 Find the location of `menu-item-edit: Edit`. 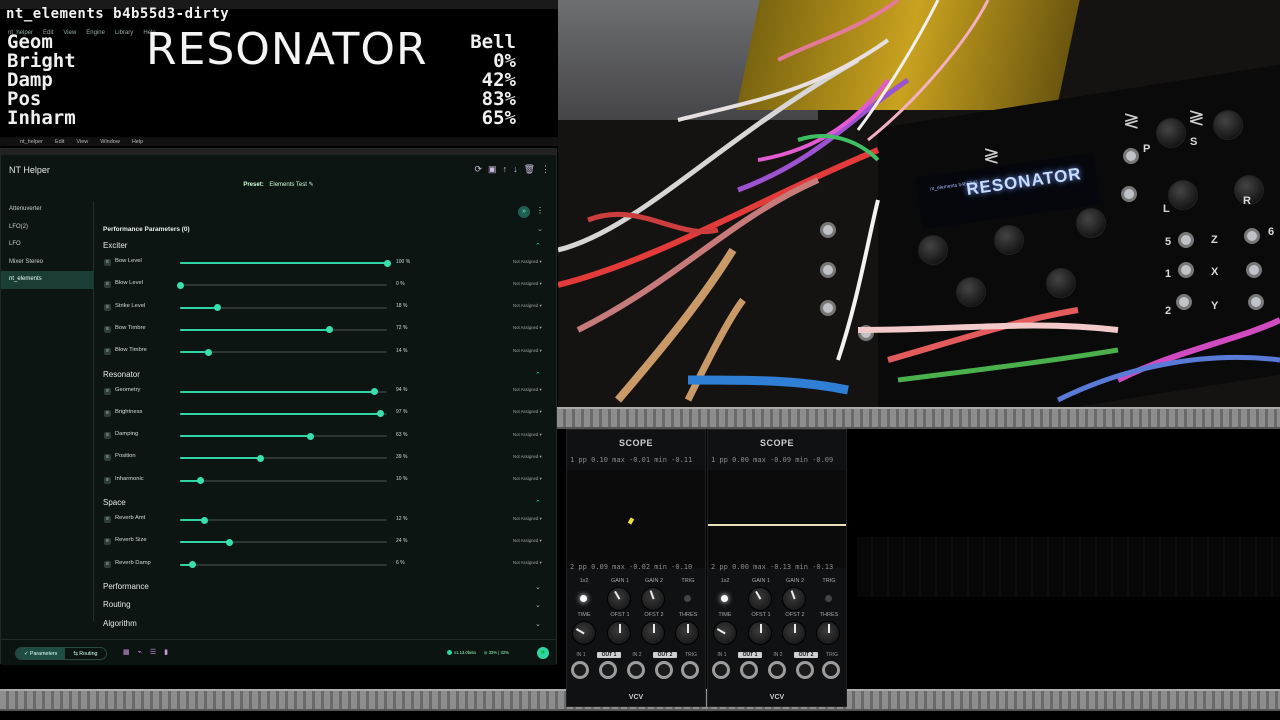

menu-item-edit: Edit is located at coordinates (59, 142).